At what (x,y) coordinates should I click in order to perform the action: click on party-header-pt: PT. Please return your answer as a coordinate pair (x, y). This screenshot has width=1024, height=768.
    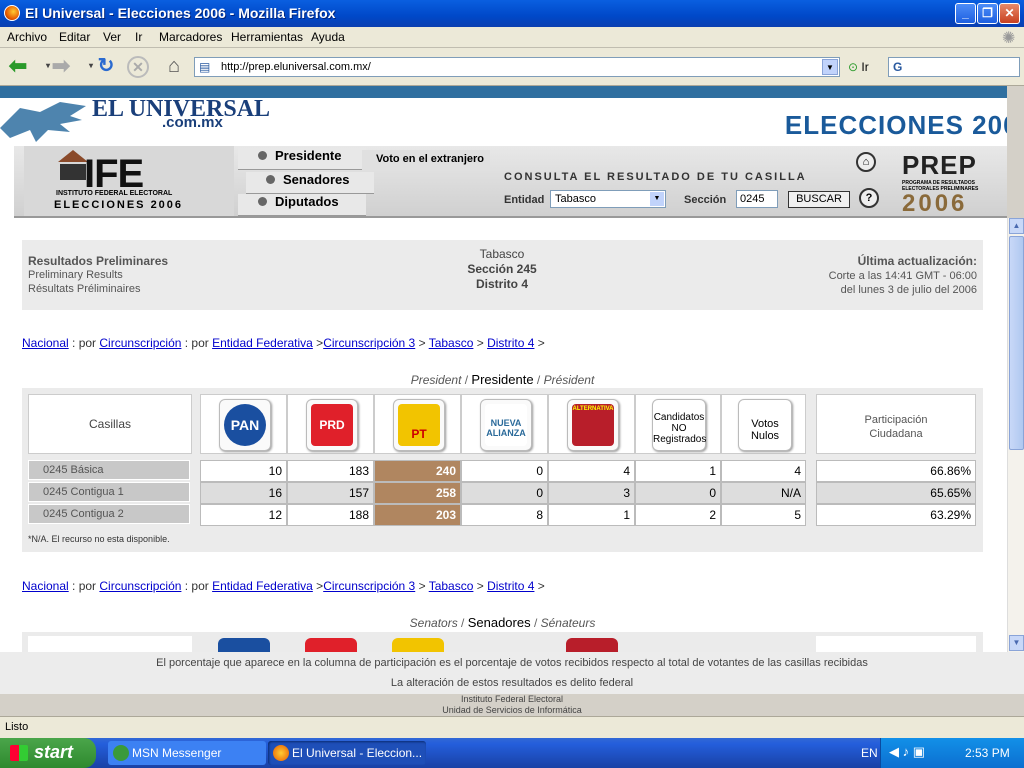
    Looking at the image, I should click on (417, 424).